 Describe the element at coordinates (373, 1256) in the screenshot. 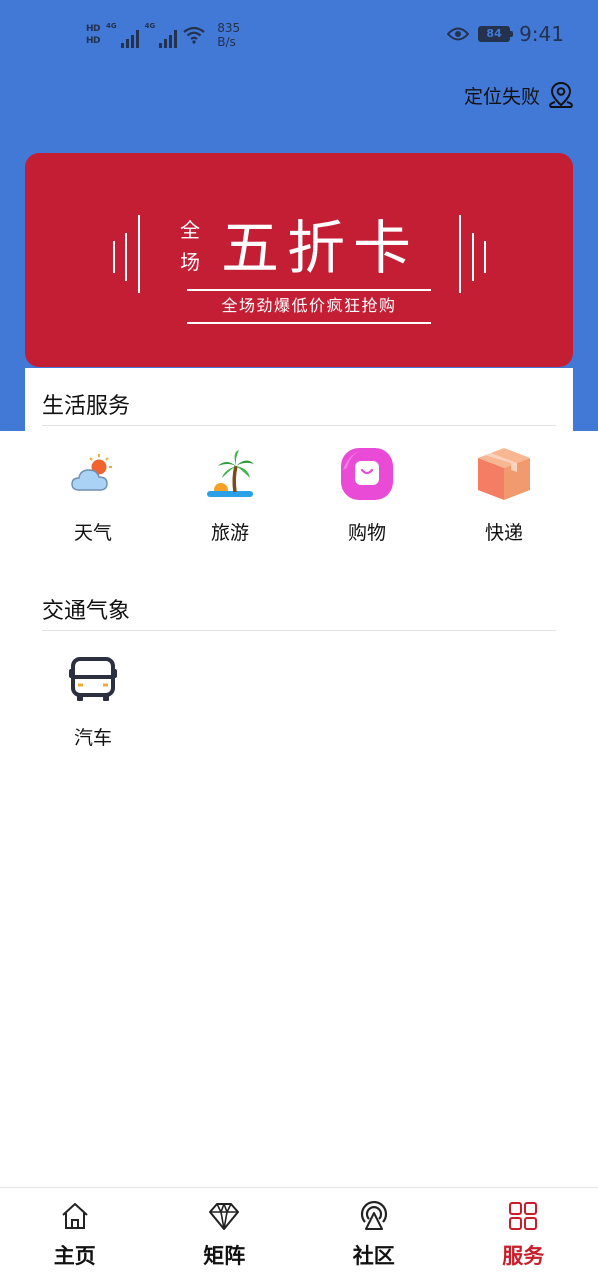

I see `nav-label: 社区` at that location.